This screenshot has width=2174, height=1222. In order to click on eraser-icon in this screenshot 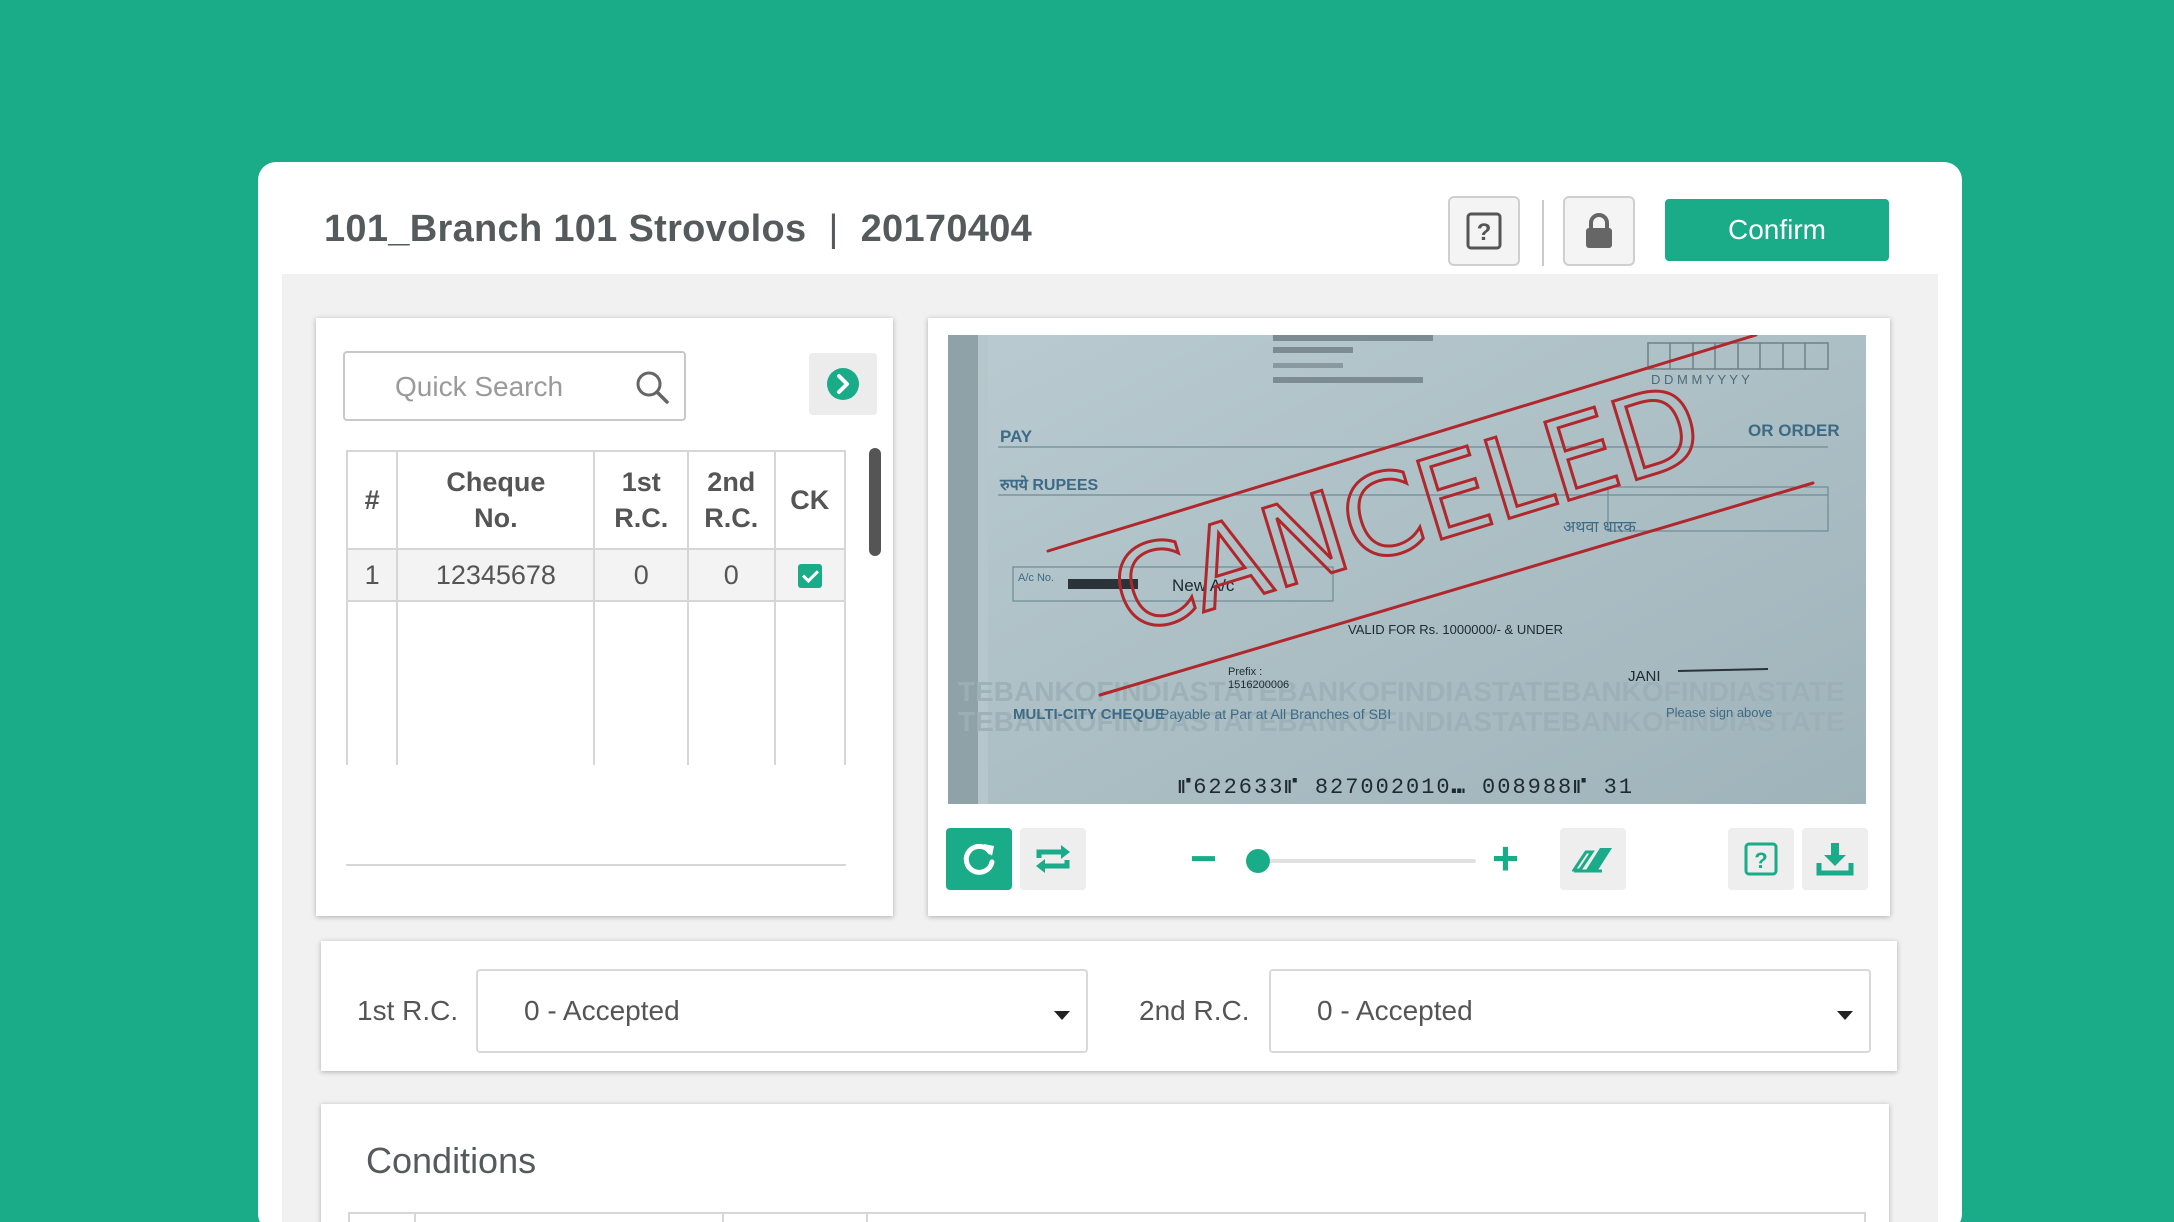, I will do `click(1592, 860)`.